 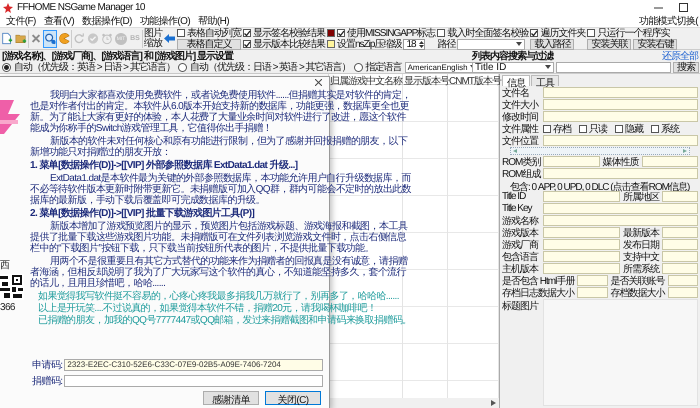 I want to click on section-title: 列表内容搜索与过滤, so click(x=512, y=55).